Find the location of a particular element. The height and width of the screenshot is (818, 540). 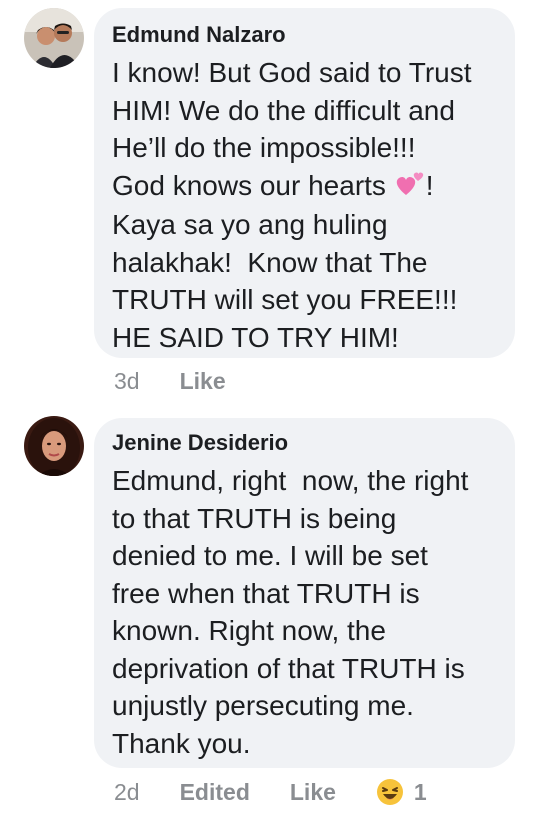

reaction-count: 1 is located at coordinates (420, 791).